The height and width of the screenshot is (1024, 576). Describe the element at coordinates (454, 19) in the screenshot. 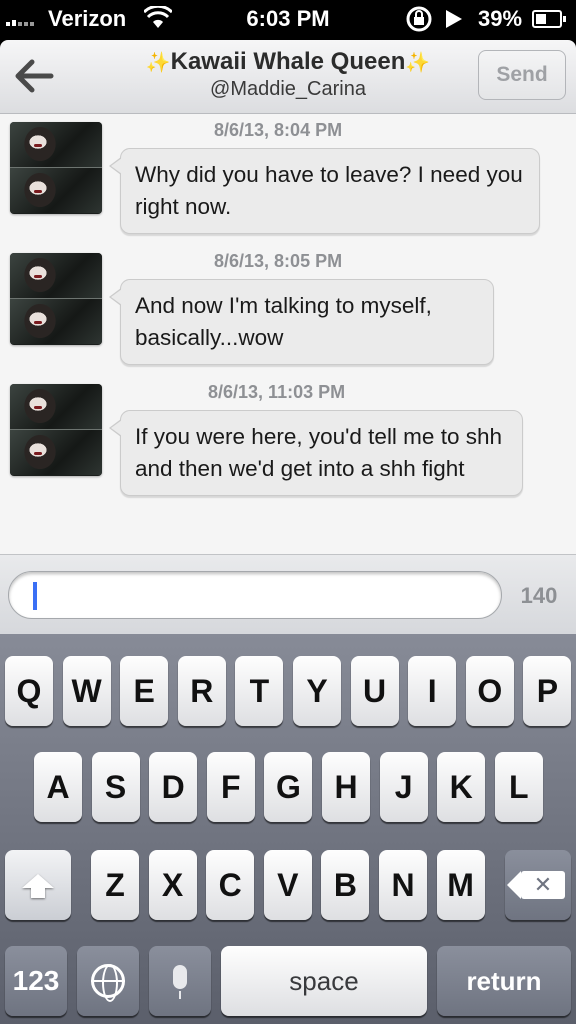

I see `play-icon` at that location.